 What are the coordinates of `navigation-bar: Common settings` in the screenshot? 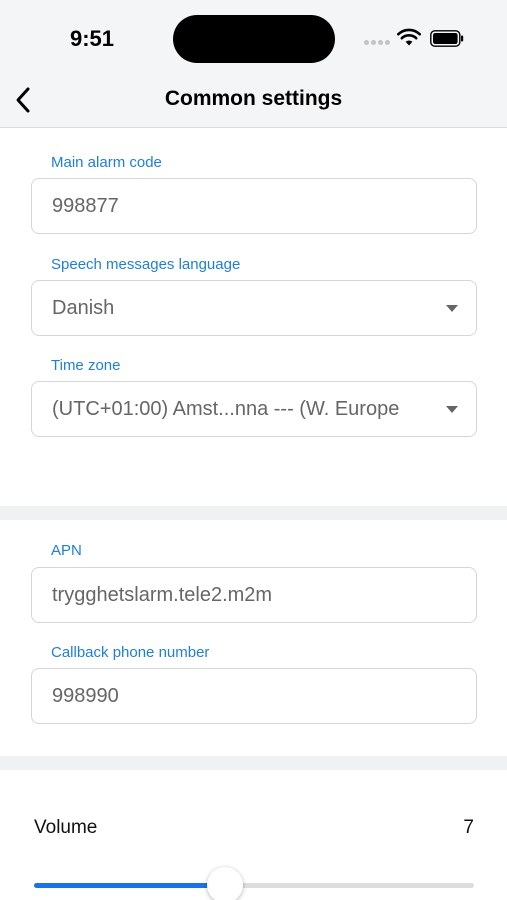 It's located at (253, 103).